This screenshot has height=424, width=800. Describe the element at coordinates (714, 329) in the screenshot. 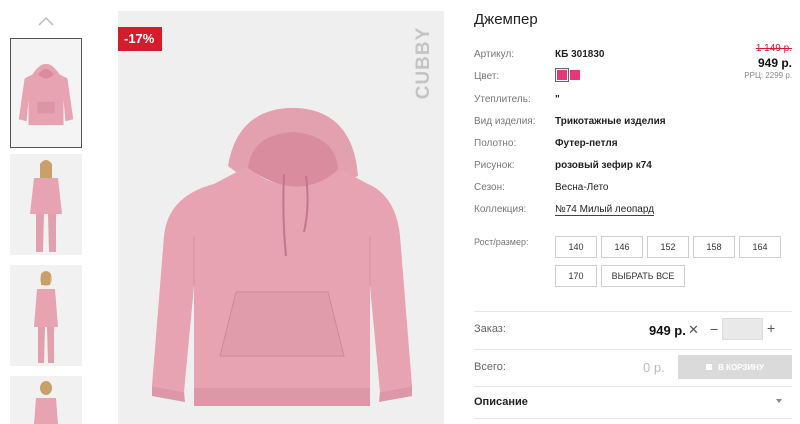

I see `quantity-decrease-button: −` at that location.